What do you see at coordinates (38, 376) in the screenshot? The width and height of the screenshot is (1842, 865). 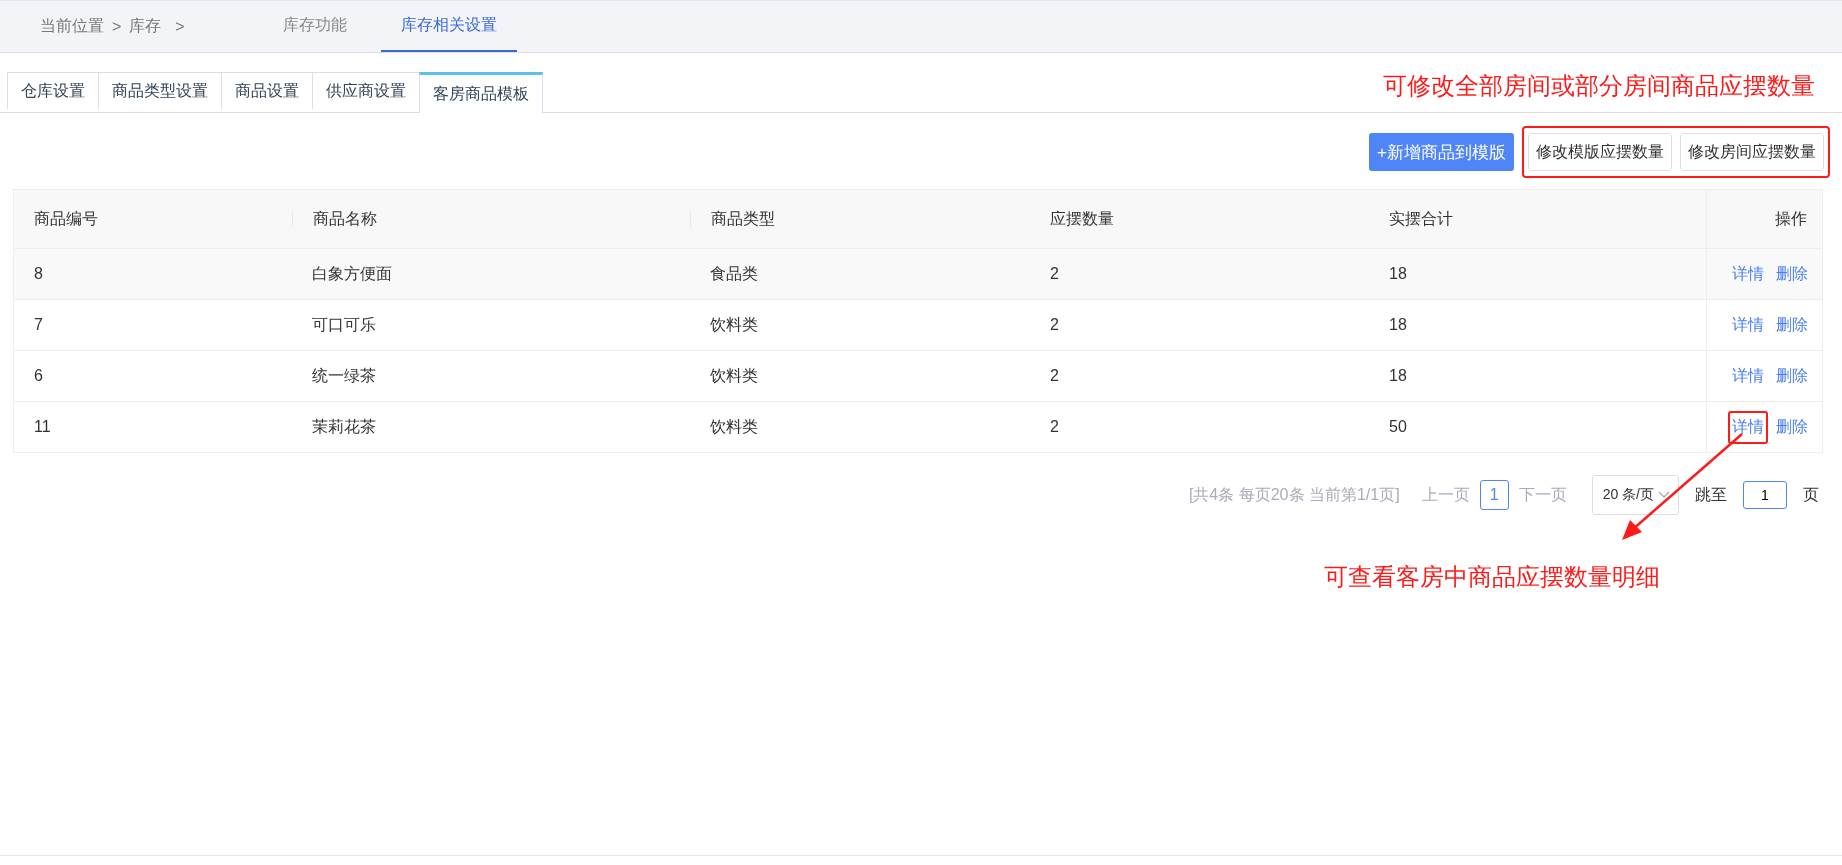 I see `table-cell: 6` at bounding box center [38, 376].